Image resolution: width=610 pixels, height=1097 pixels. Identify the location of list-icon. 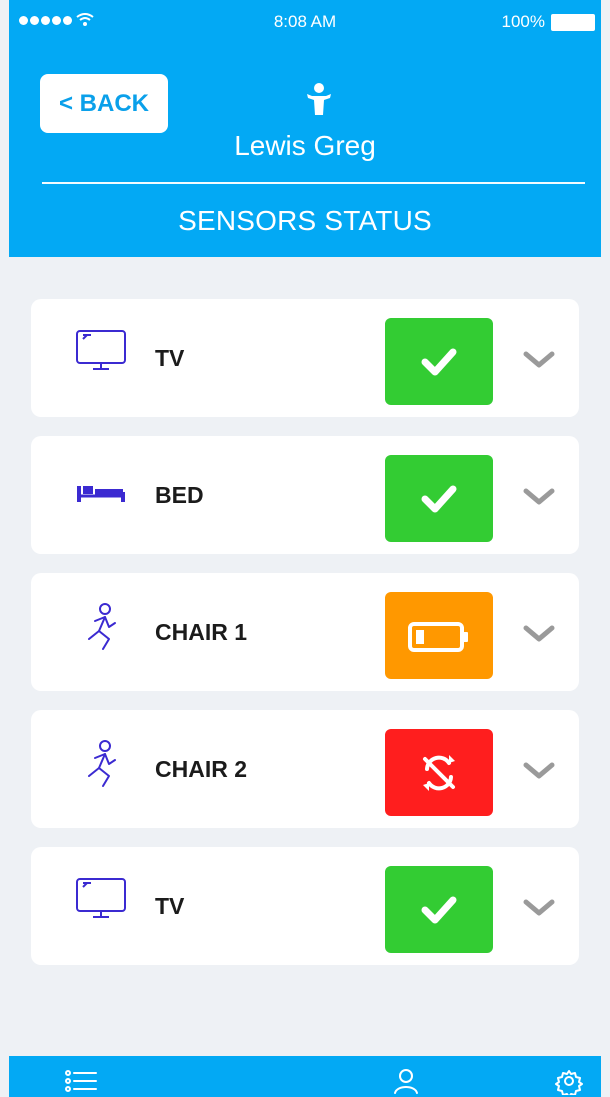
(81, 1081).